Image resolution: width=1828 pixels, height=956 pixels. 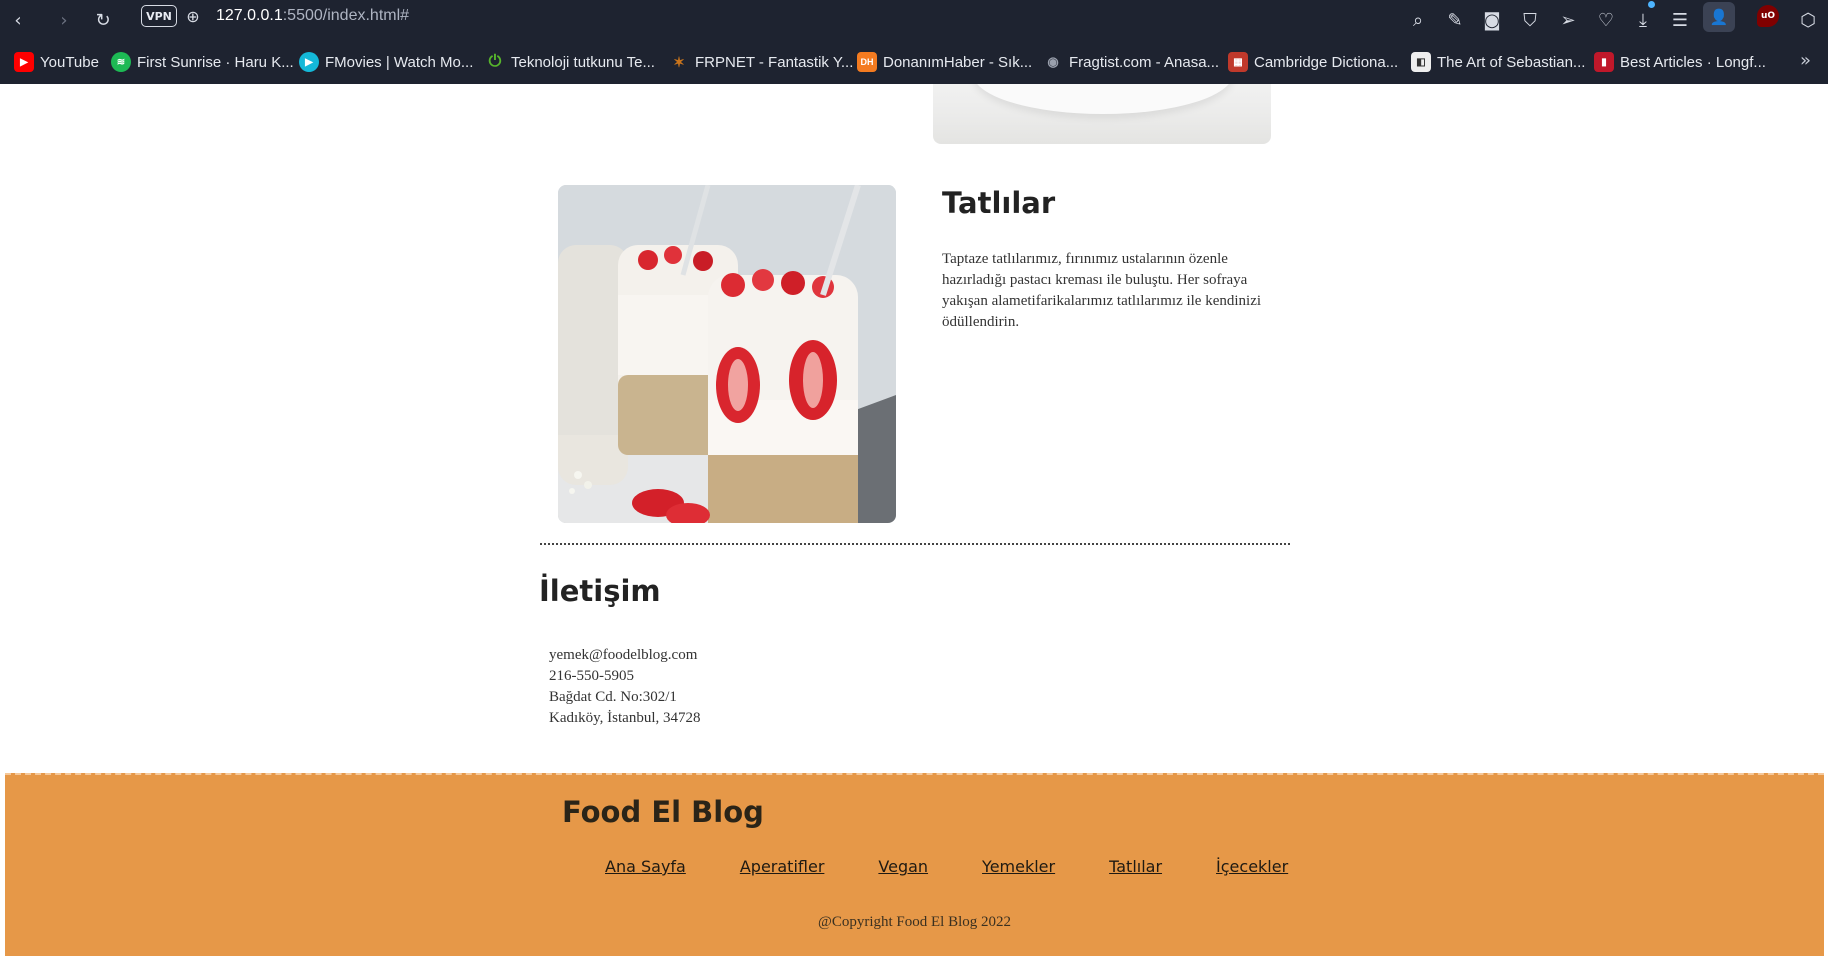 What do you see at coordinates (613, 697) in the screenshot?
I see `contact-address-line1: Bağdat Cd. No:302/1` at bounding box center [613, 697].